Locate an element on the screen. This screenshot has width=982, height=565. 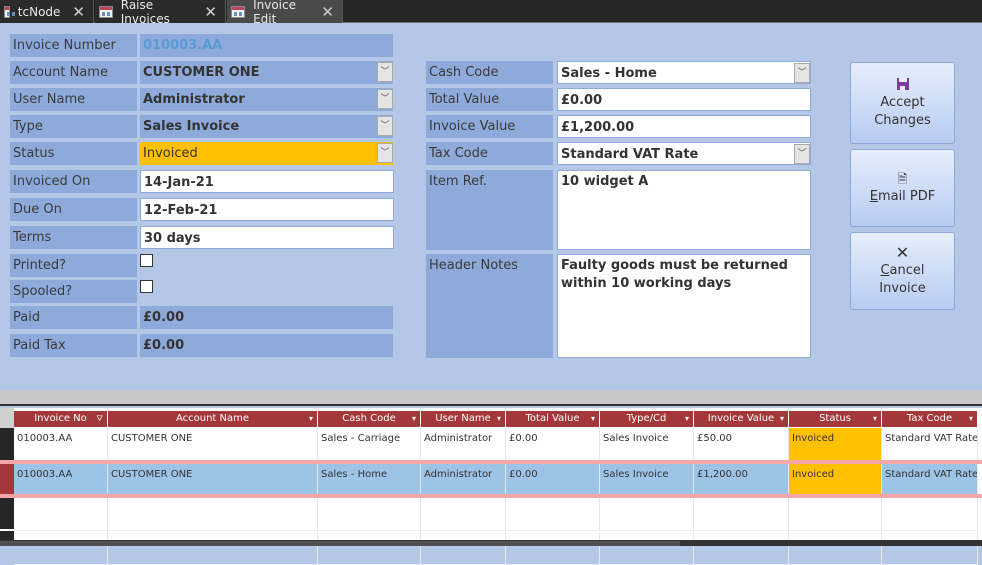
column-header-total-value: Total Value ▾ is located at coordinates (553, 419).